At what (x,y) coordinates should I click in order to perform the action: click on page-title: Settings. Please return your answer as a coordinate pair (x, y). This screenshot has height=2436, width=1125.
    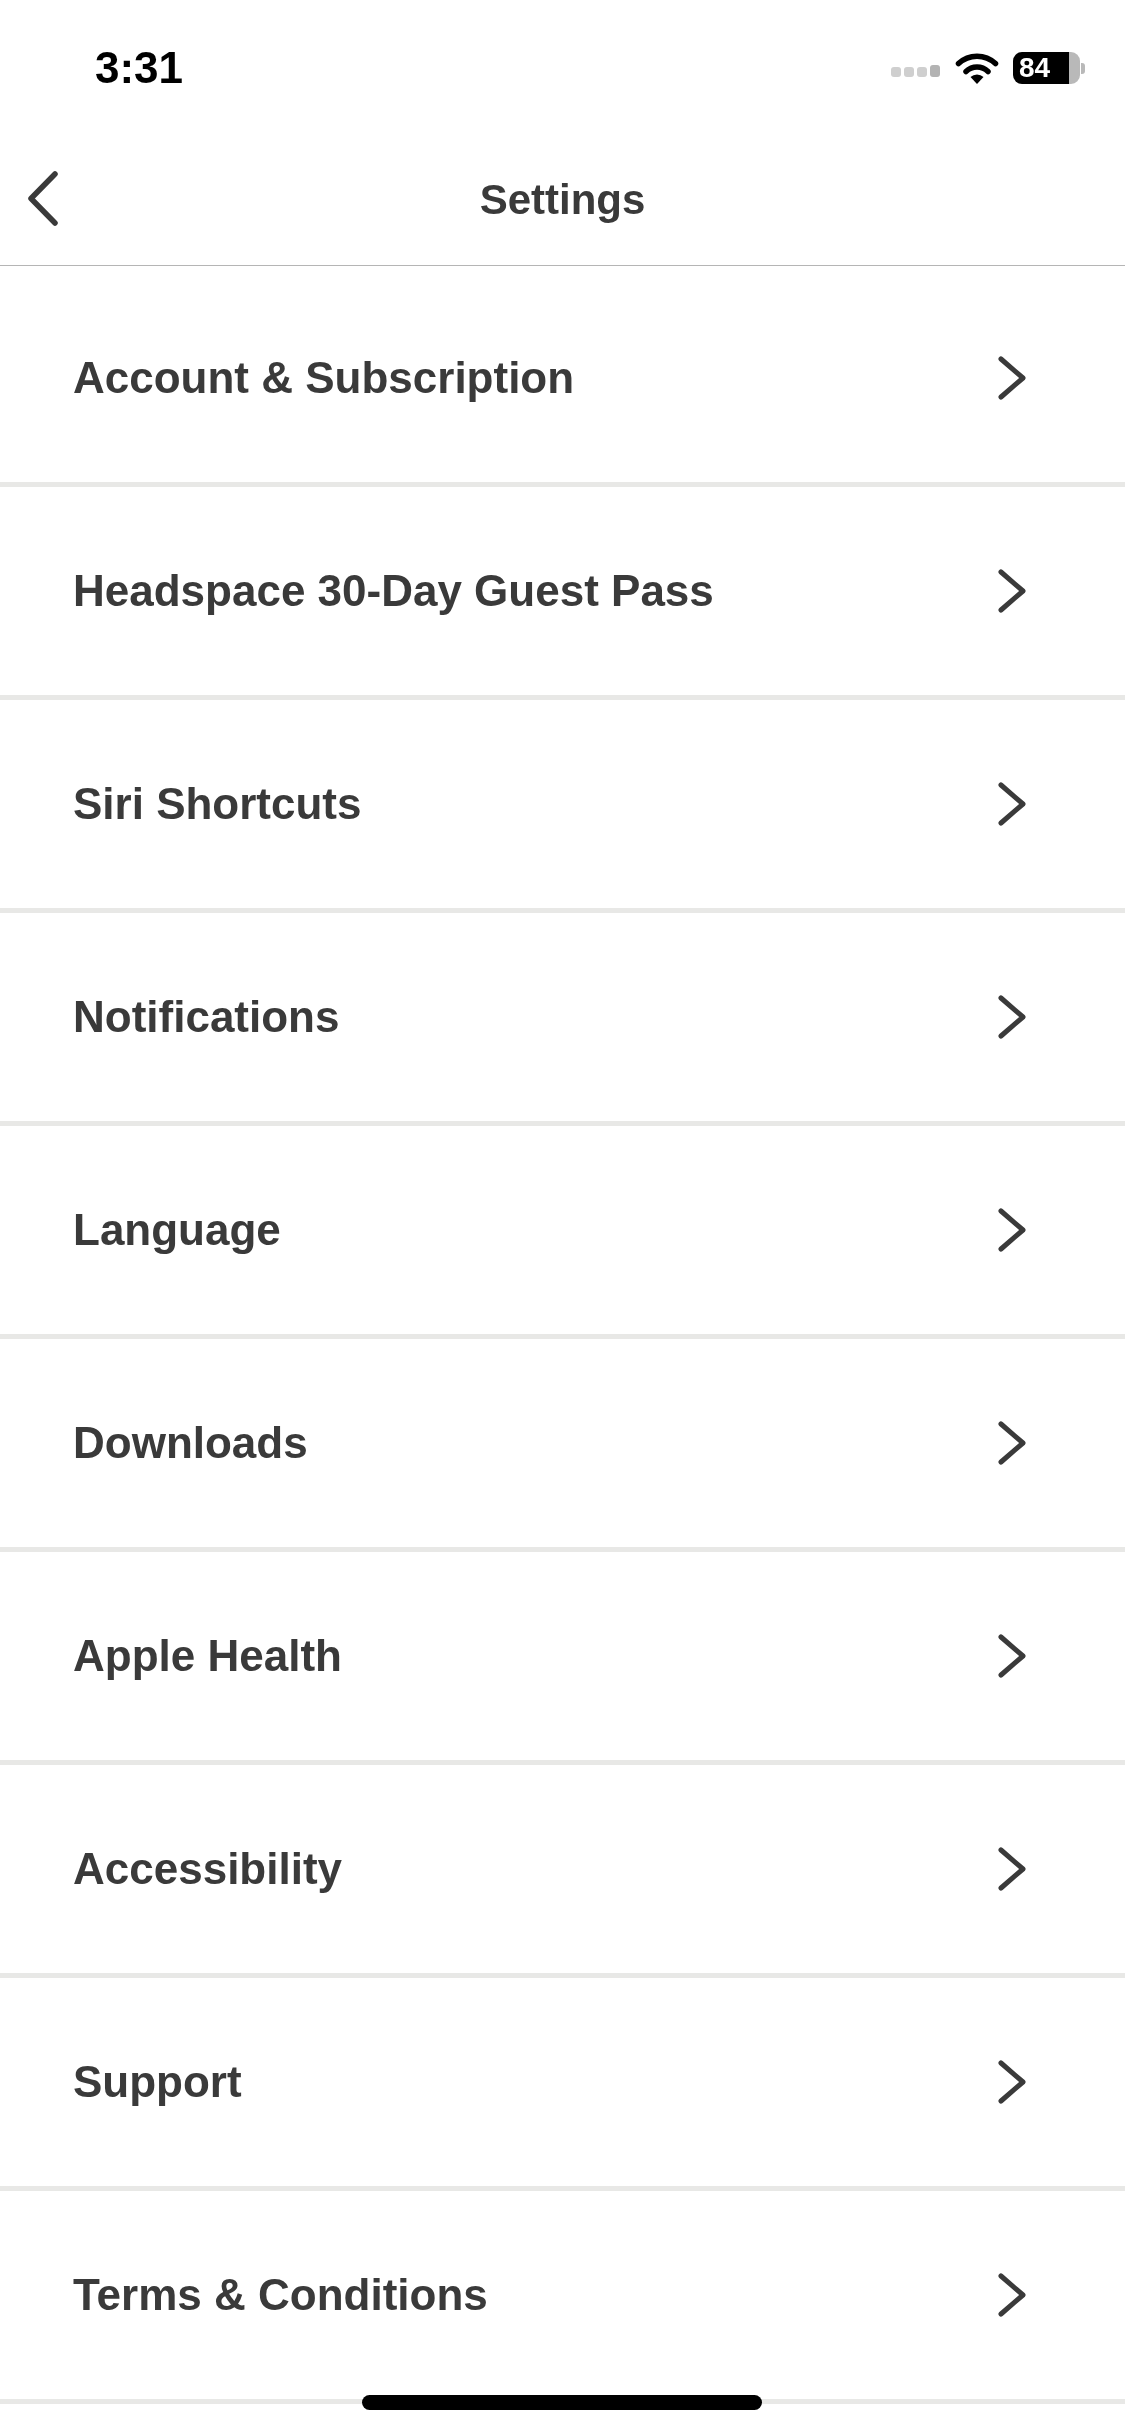
    Looking at the image, I should click on (562, 200).